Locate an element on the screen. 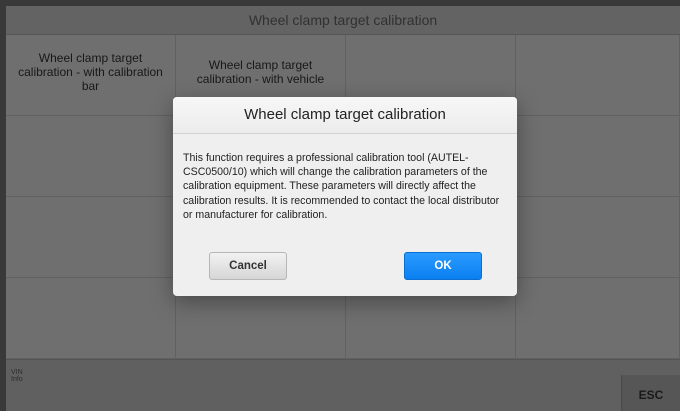  ok-button: OK is located at coordinates (443, 266).